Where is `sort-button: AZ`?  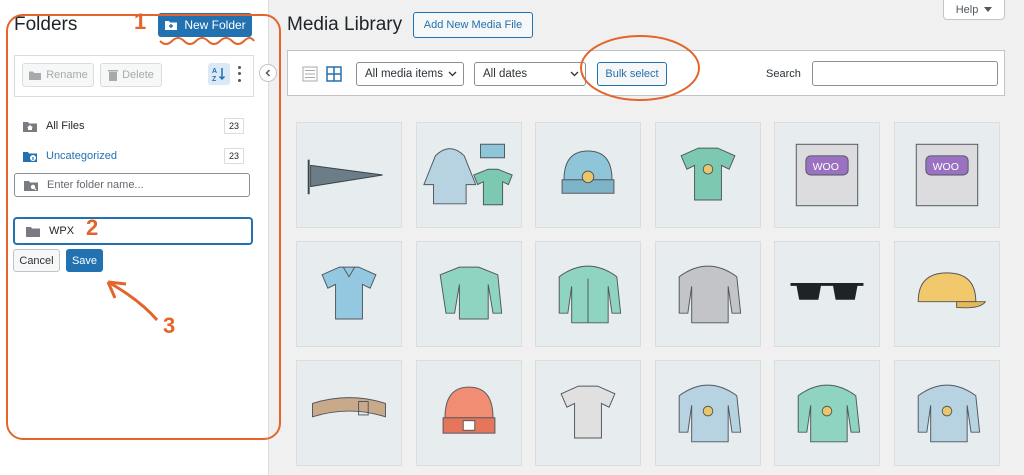 sort-button: AZ is located at coordinates (219, 74).